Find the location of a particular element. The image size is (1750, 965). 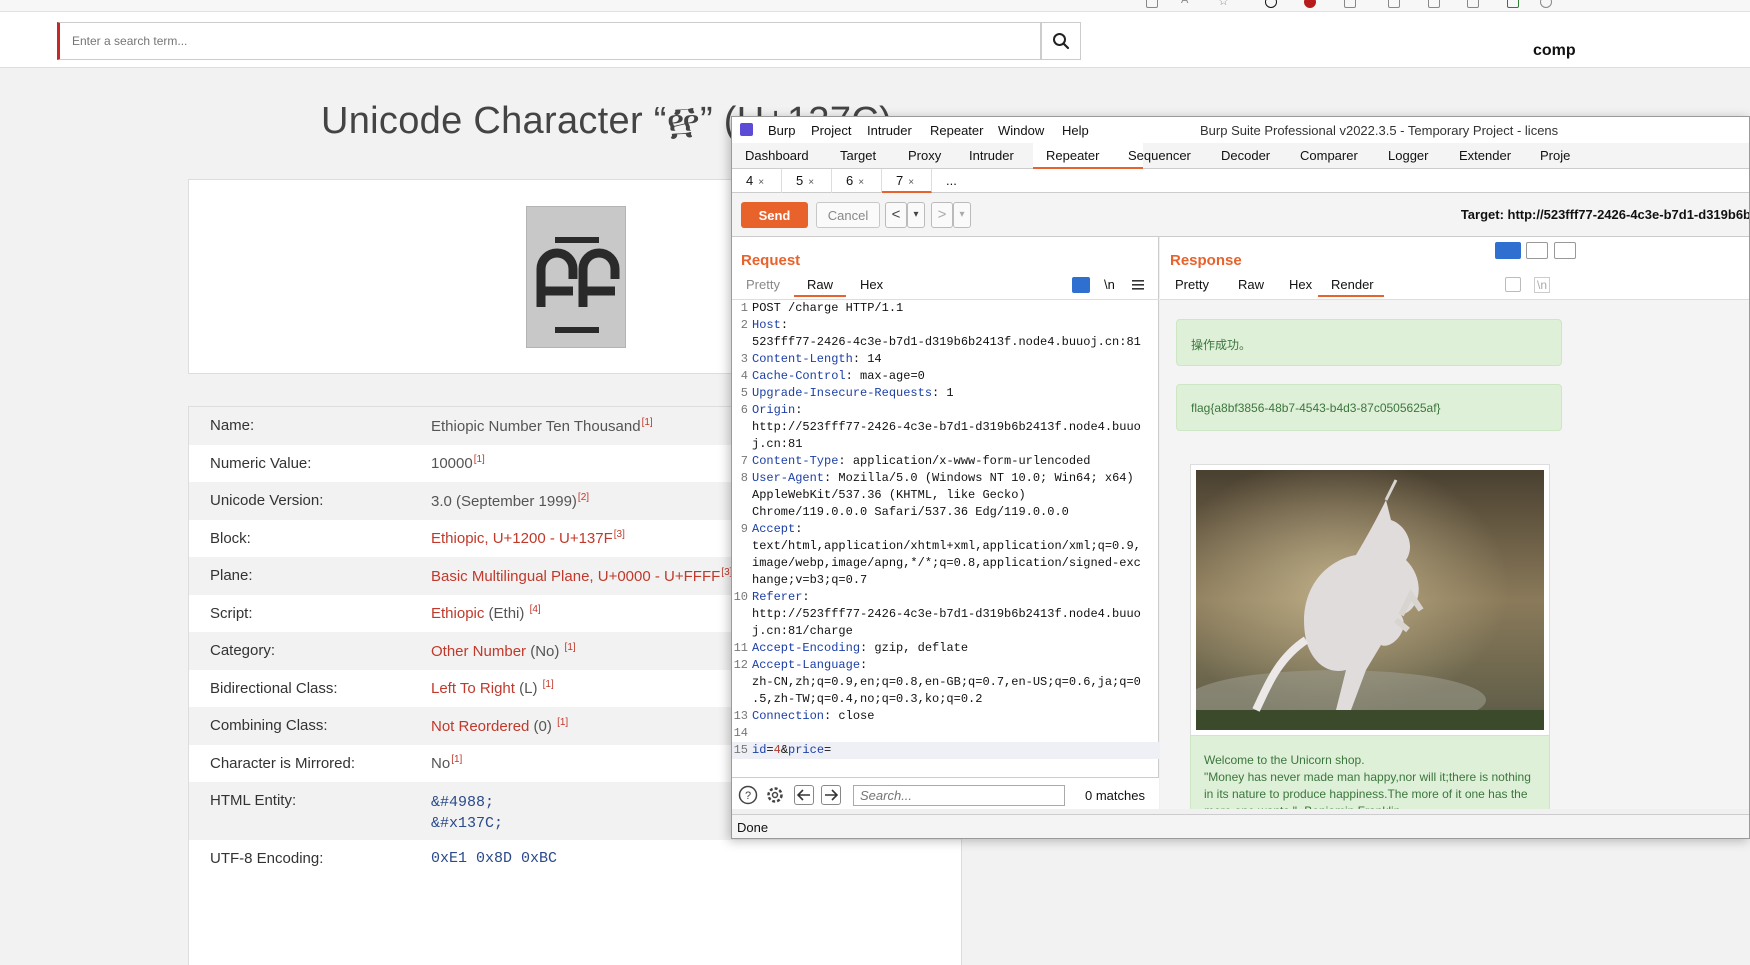

header-value: AppleWebKit/537.36 (KHTML, like Gecko) is located at coordinates (889, 495).